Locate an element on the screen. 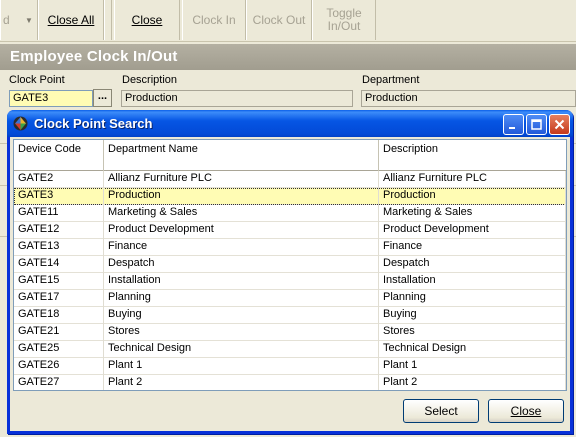  cell-department-name: Stores is located at coordinates (241, 332).